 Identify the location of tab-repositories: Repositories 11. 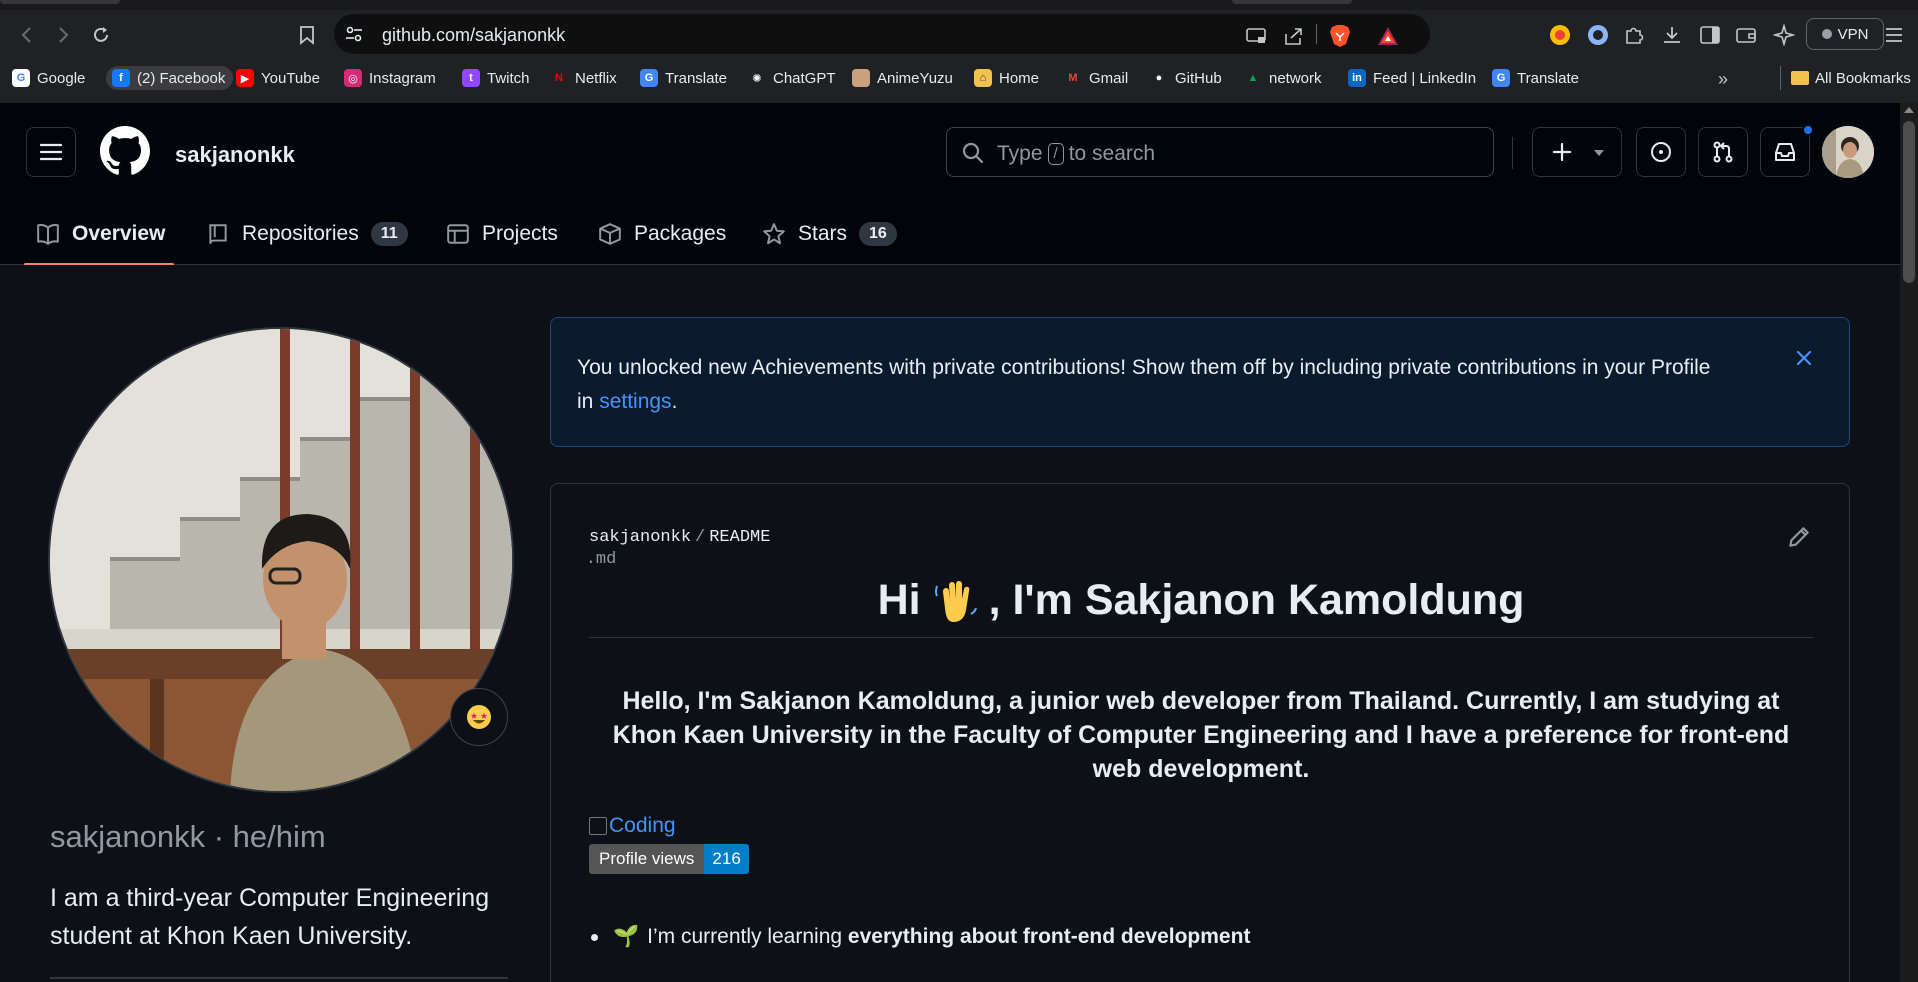
(307, 234).